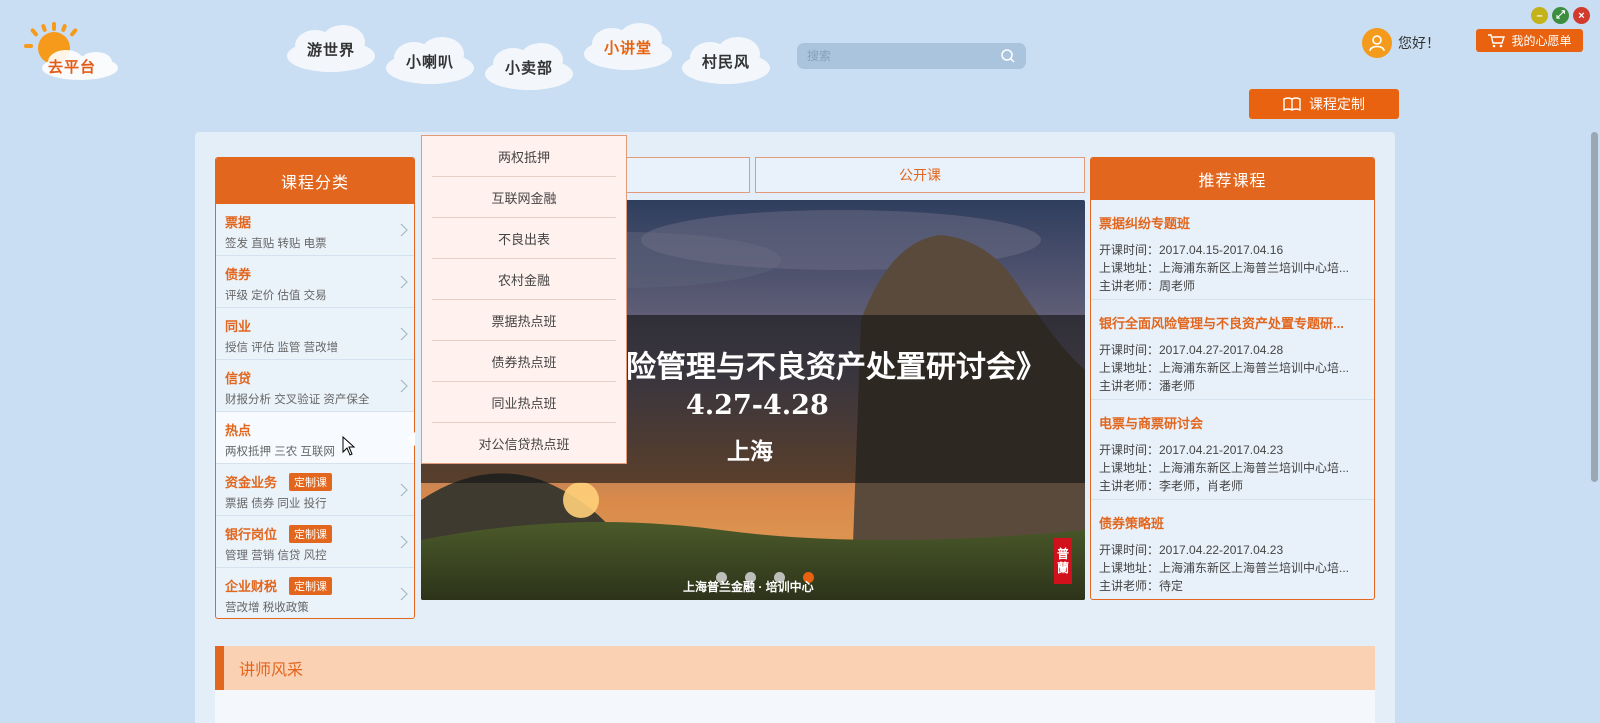 Image resolution: width=1600 pixels, height=723 pixels. Describe the element at coordinates (1141, 586) in the screenshot. I see `course-teacher: 主讲老师：待定` at that location.